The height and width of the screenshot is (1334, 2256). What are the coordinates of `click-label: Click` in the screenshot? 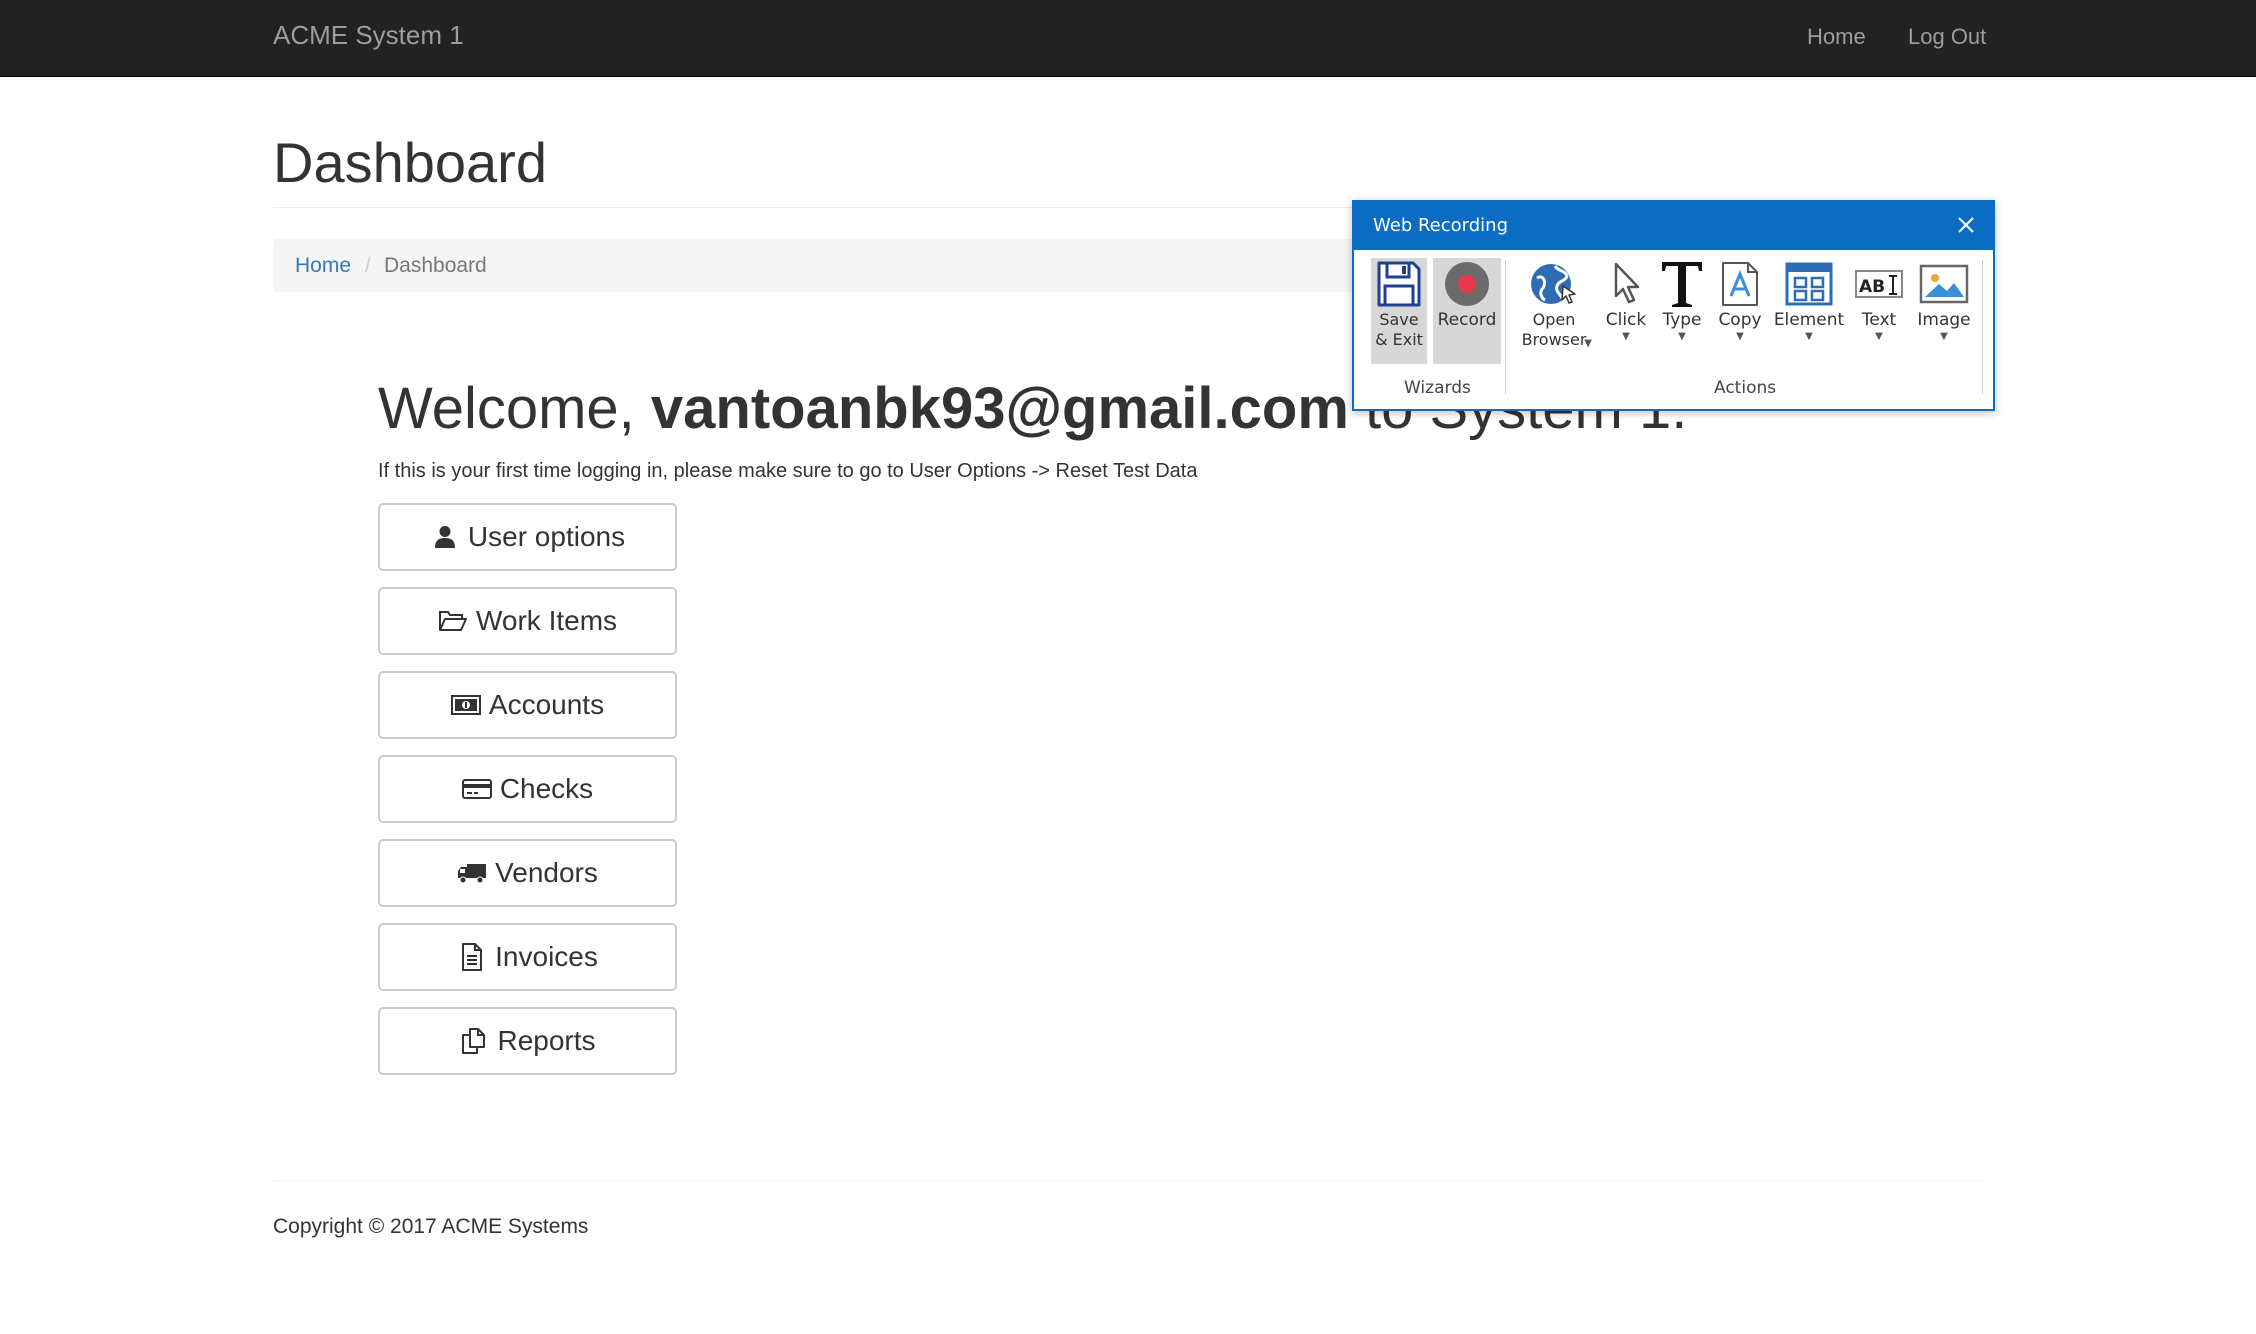 It's located at (1626, 320).